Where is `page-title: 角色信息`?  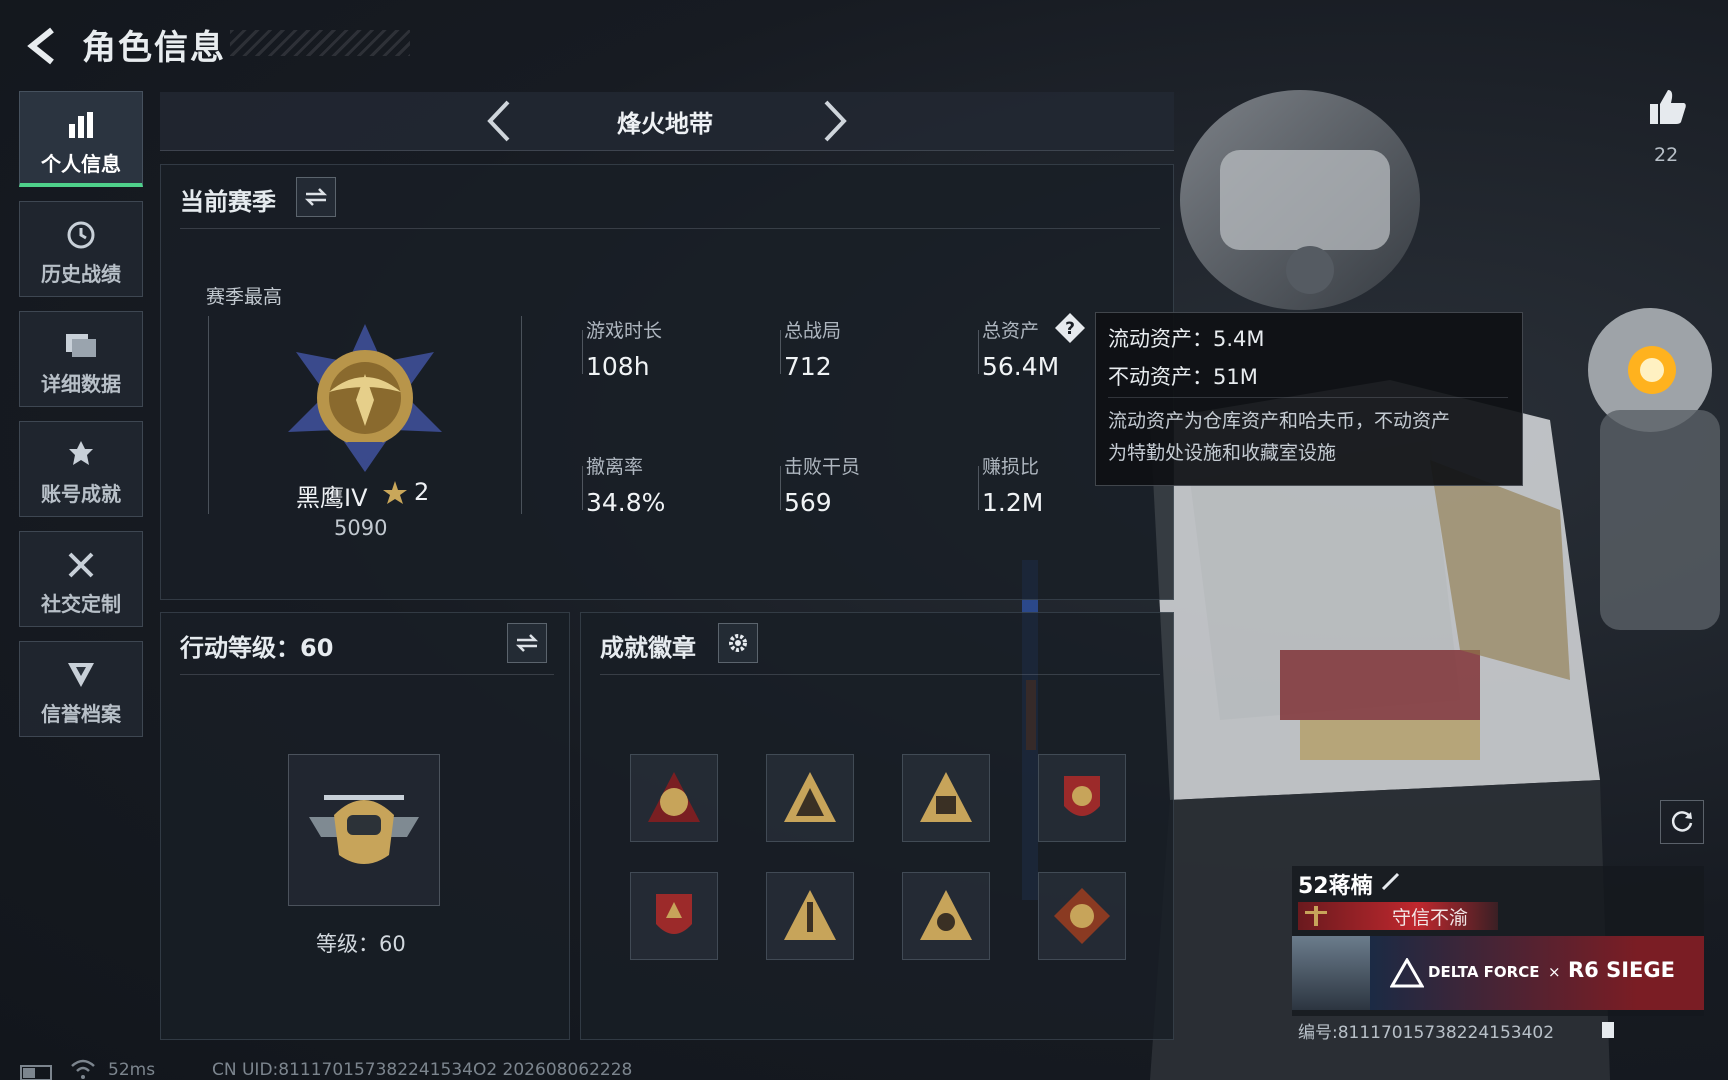 page-title: 角色信息 is located at coordinates (154, 48).